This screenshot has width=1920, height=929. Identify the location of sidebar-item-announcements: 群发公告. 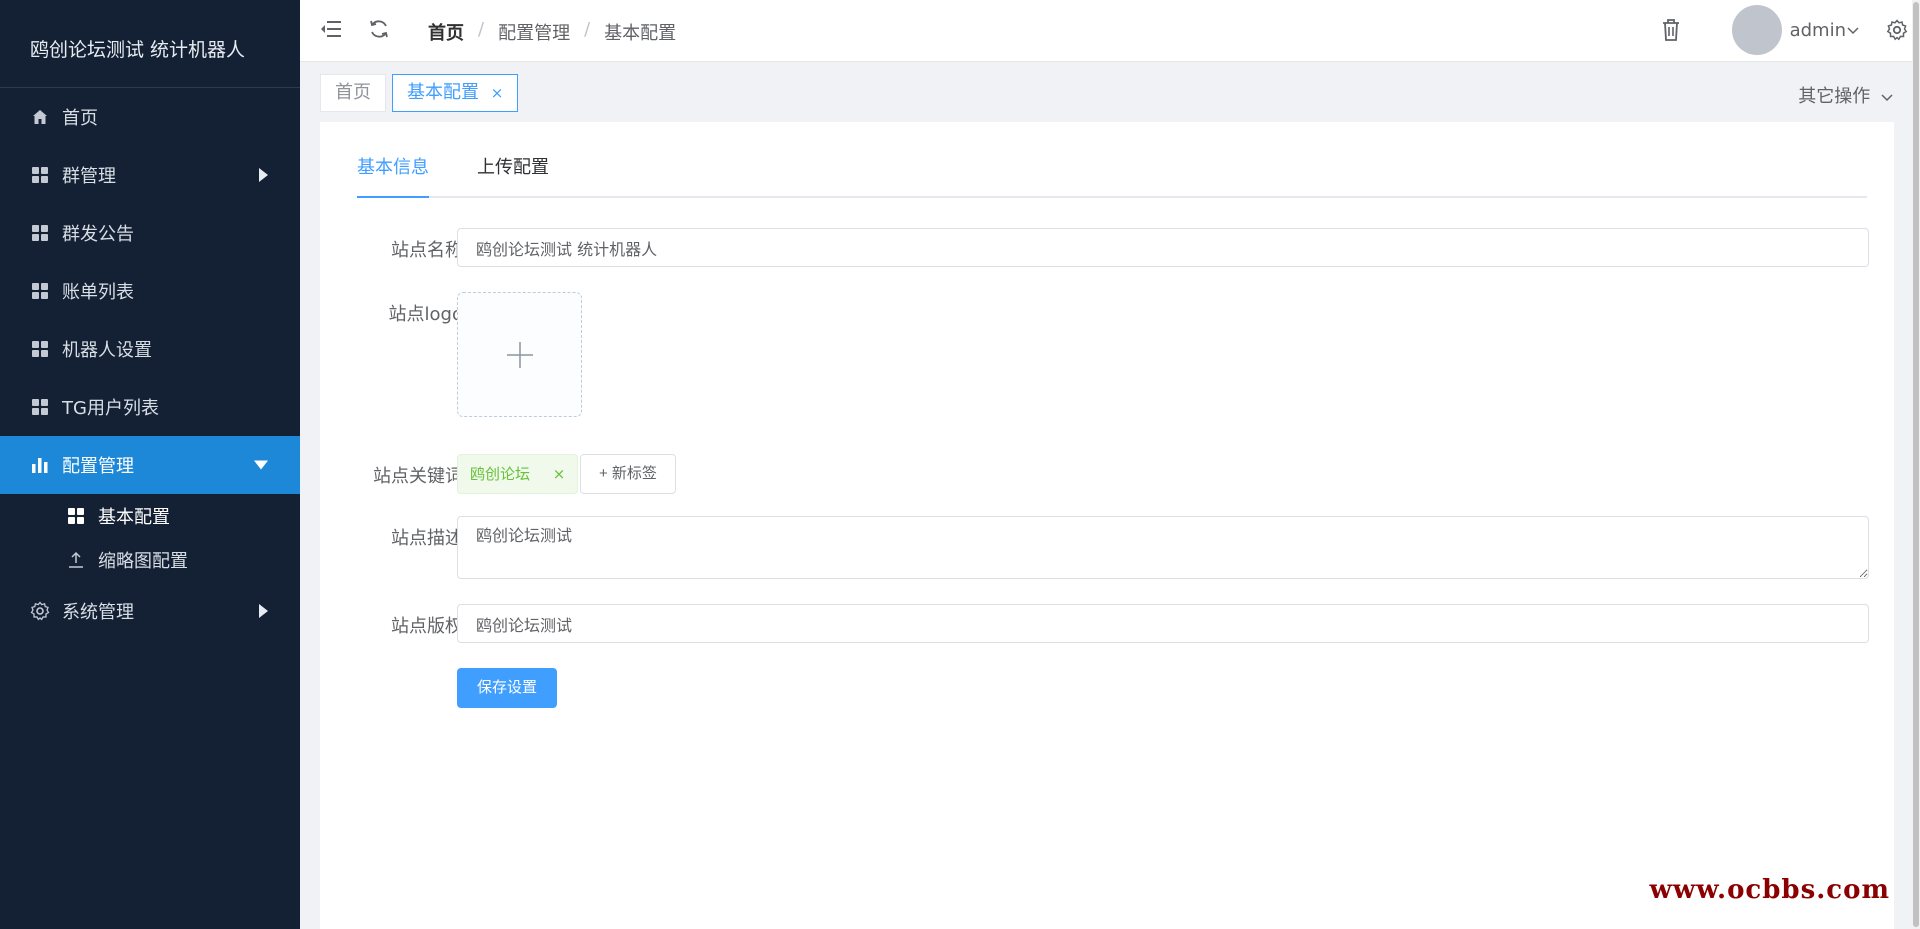
(150, 233).